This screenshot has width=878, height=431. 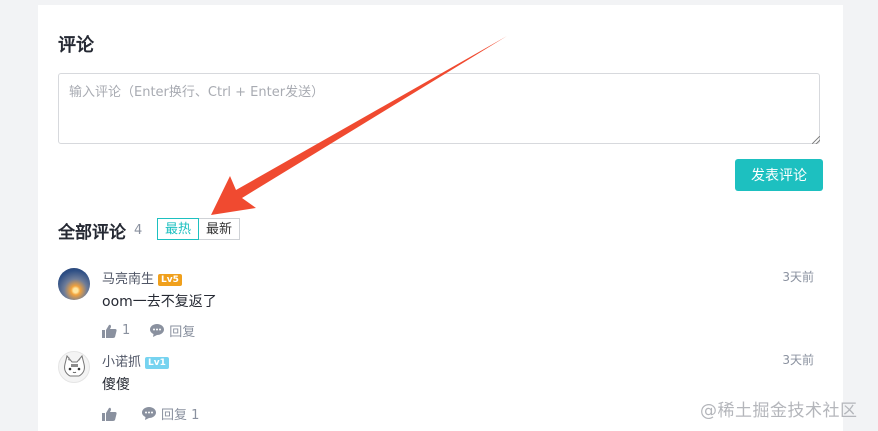 What do you see at coordinates (76, 45) in the screenshot?
I see `comment-section-title: 评论` at bounding box center [76, 45].